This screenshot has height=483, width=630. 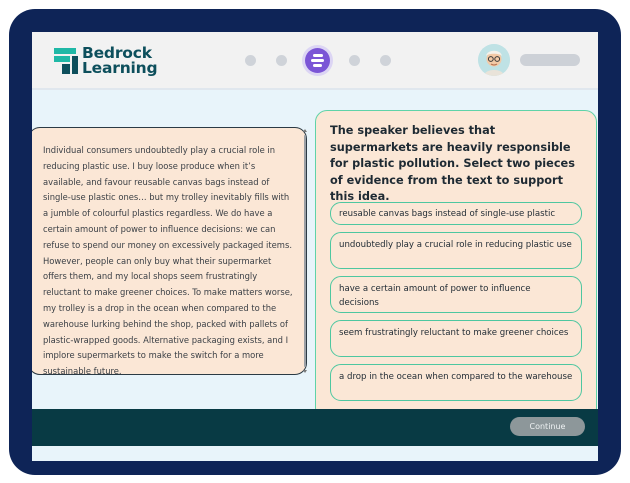 What do you see at coordinates (315, 427) in the screenshot?
I see `footer-bar: Continue` at bounding box center [315, 427].